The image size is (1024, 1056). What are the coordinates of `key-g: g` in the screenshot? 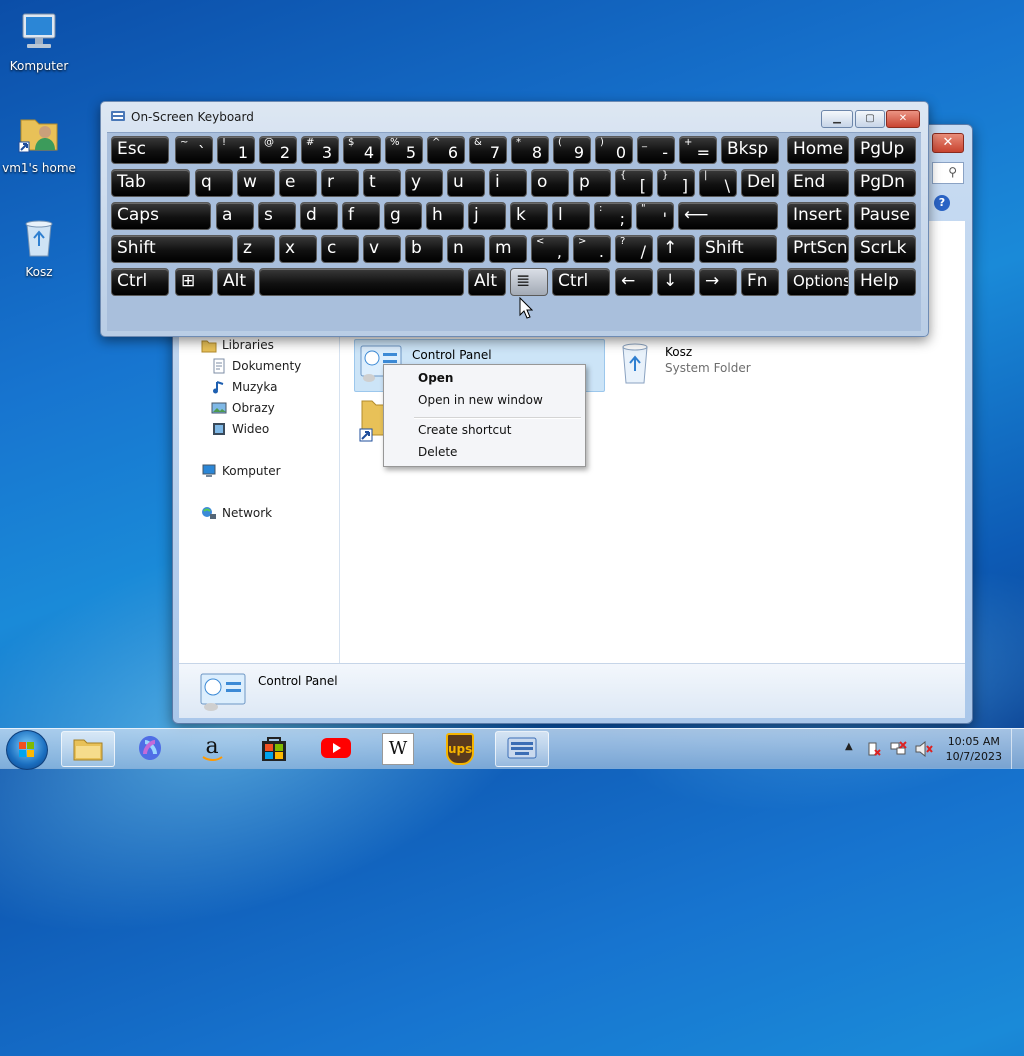 It's located at (403, 216).